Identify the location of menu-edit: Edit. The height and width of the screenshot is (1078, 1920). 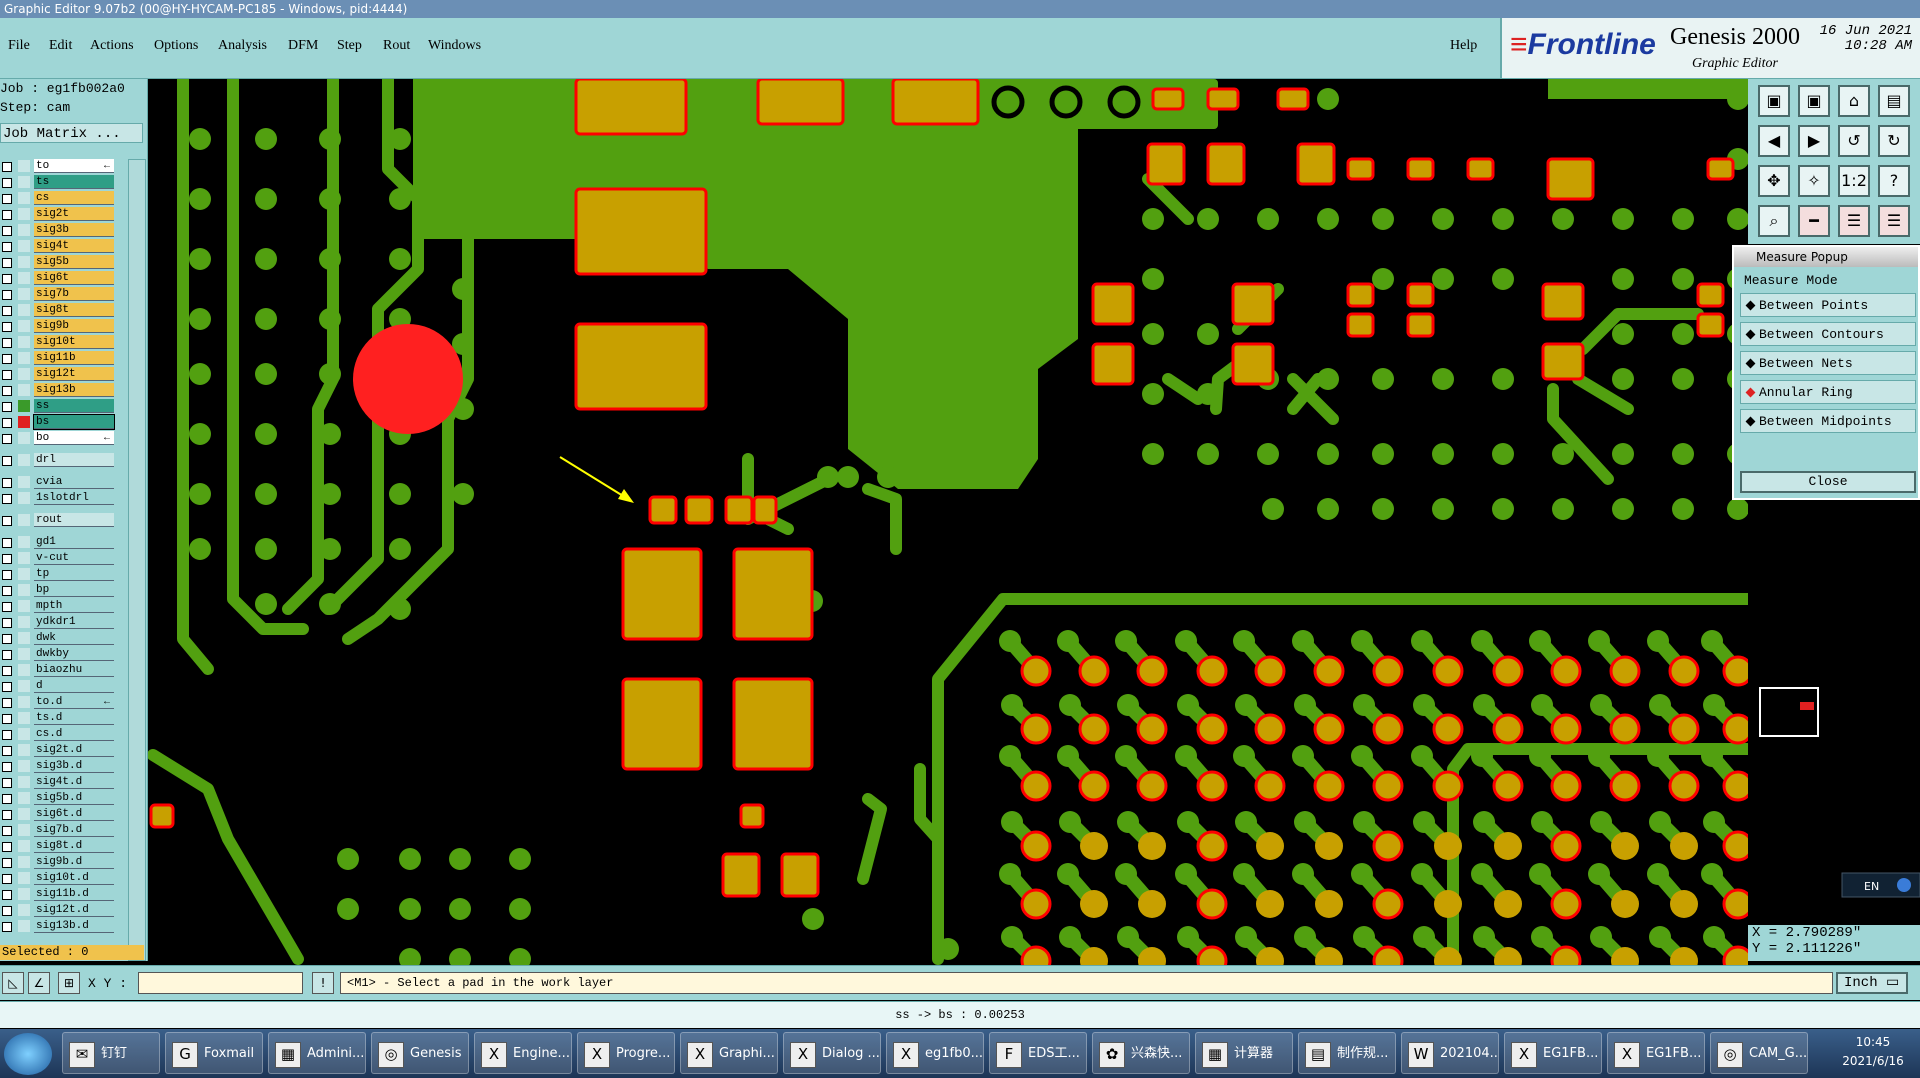
(60, 46).